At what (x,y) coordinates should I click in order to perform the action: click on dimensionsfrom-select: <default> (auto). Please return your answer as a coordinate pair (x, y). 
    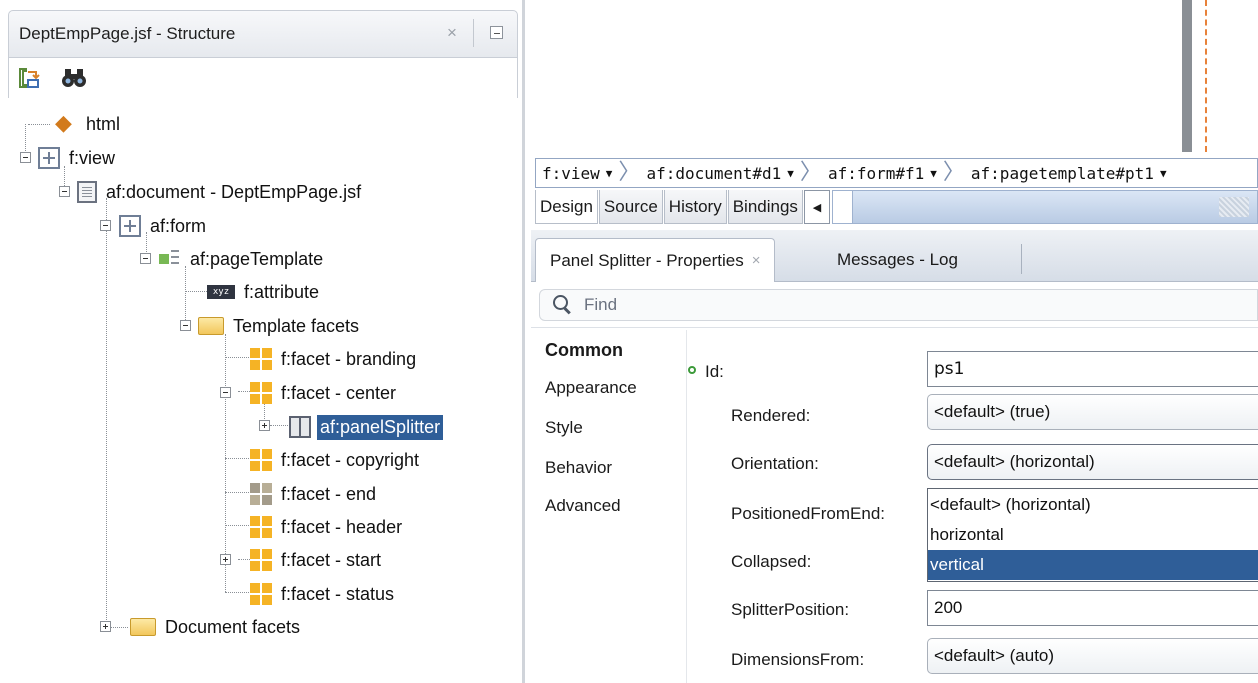
    Looking at the image, I should click on (1092, 656).